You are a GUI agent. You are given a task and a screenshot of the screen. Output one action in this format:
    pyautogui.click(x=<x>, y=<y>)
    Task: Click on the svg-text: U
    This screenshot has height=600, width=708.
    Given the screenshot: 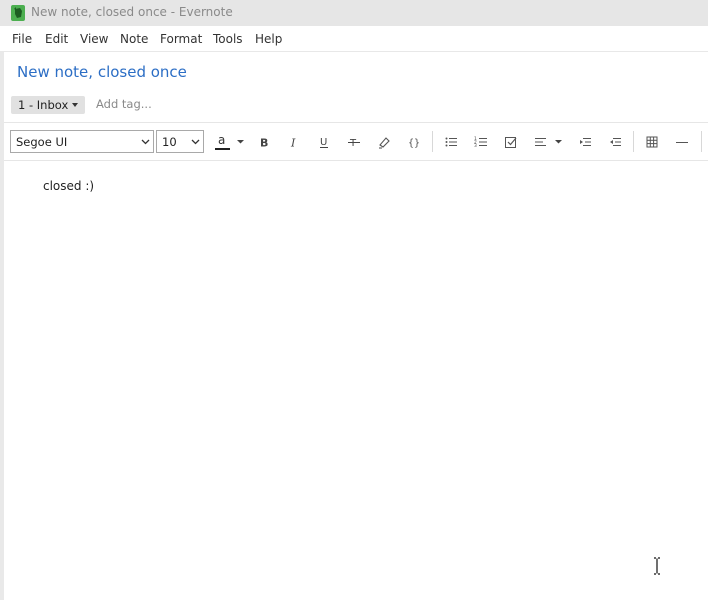 What is the action you would take?
    pyautogui.click(x=323, y=142)
    